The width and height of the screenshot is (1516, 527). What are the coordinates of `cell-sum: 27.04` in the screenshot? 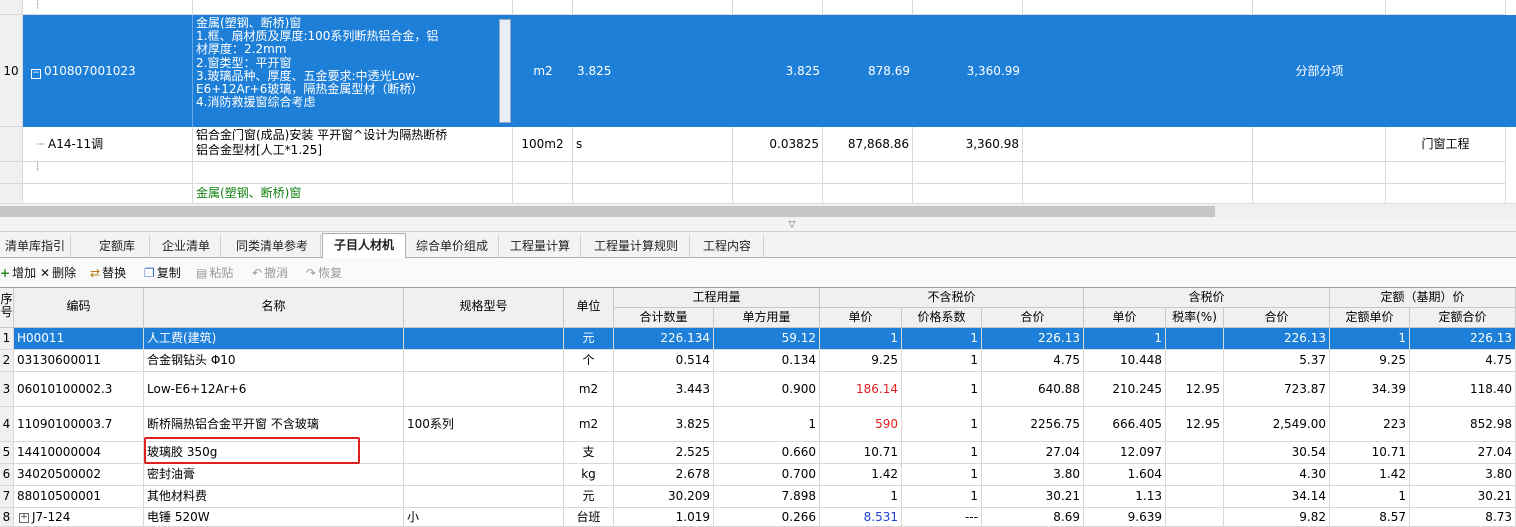 It's located at (1033, 453).